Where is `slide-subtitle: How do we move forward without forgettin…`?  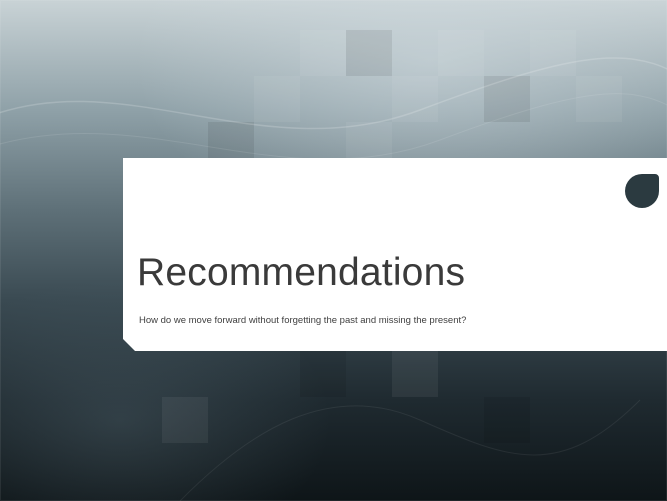 slide-subtitle: How do we move forward without forgettin… is located at coordinates (303, 320).